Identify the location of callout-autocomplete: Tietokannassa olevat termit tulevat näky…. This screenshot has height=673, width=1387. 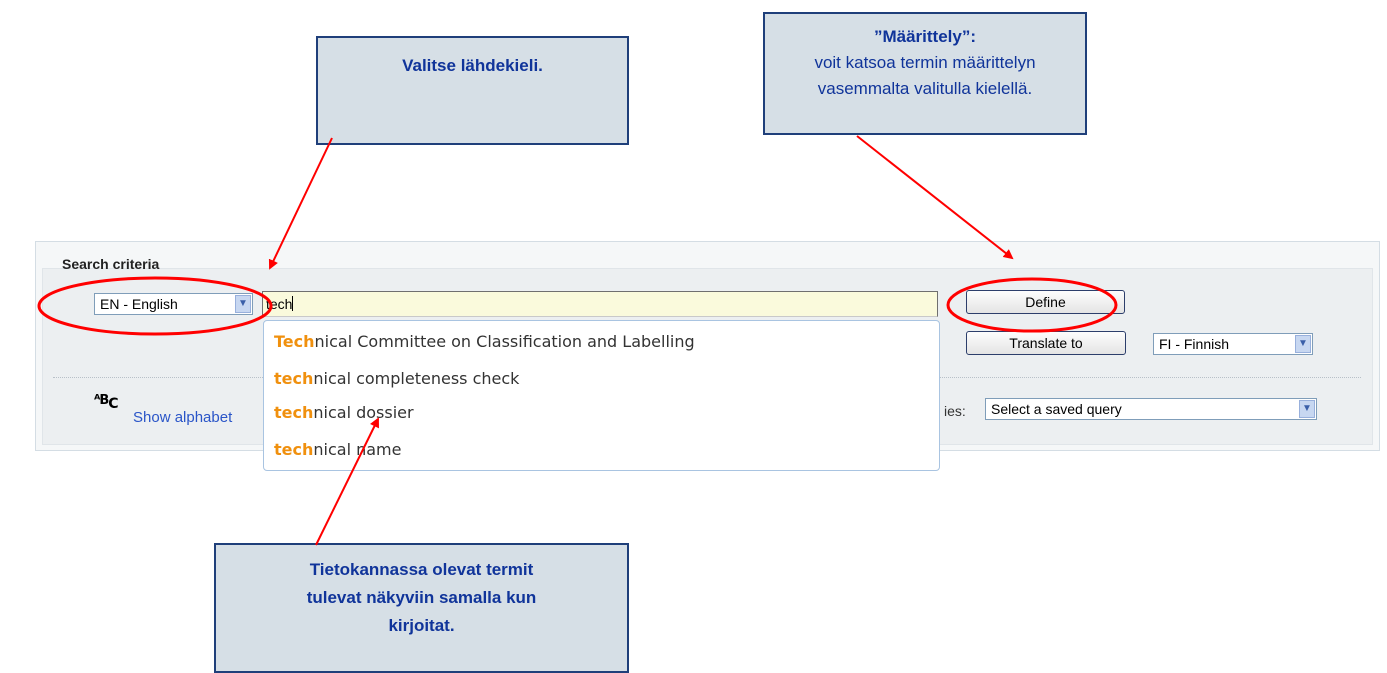
(421, 608).